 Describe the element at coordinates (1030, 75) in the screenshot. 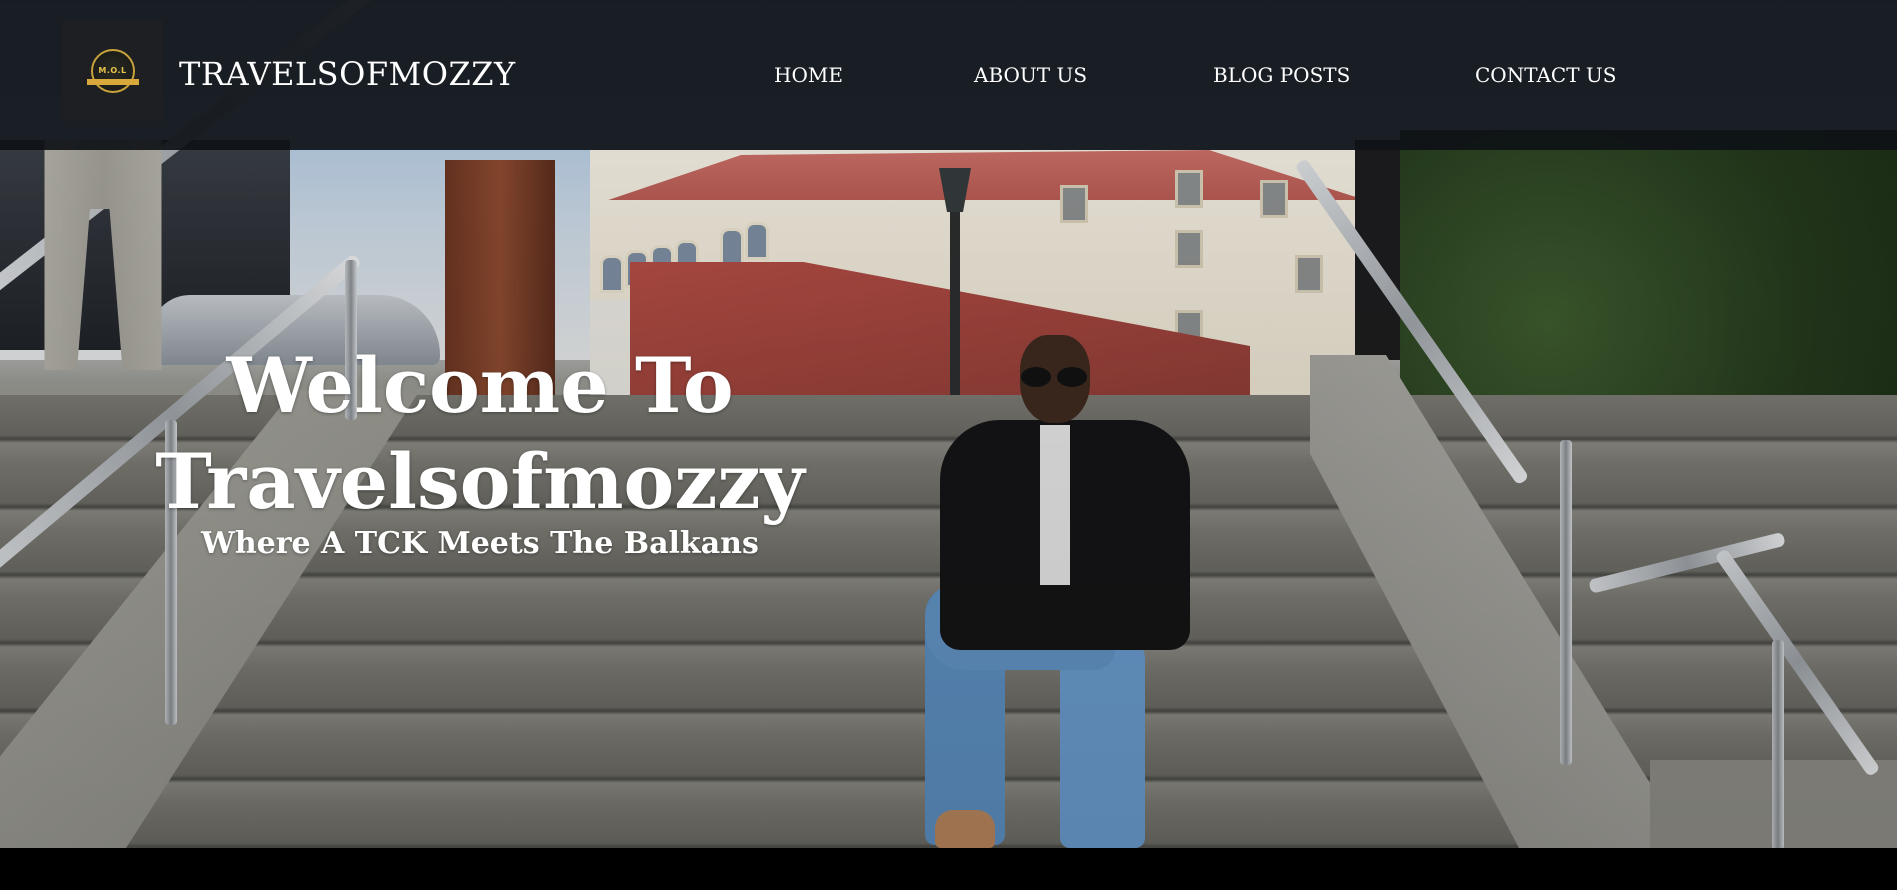

I see `nav-link-about-us: ABOUT US` at that location.